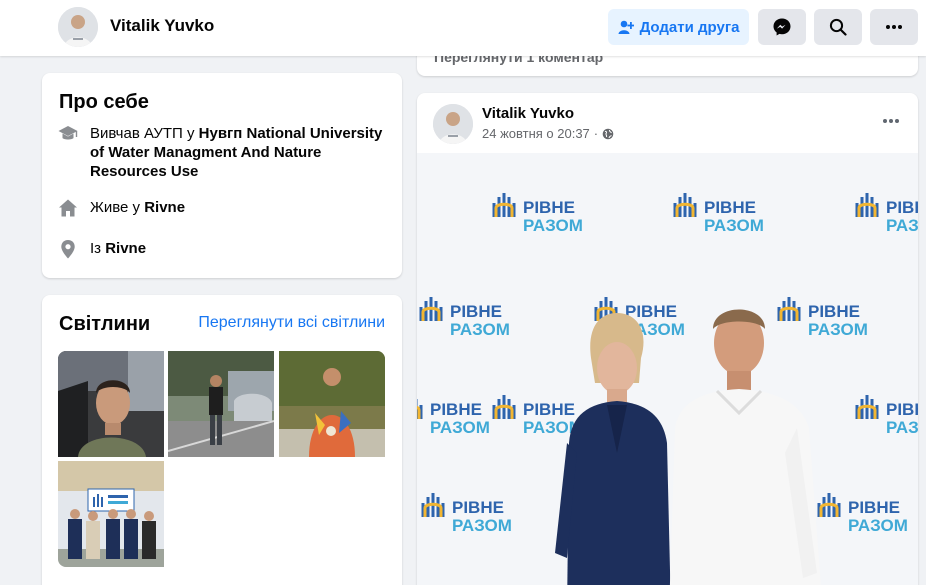  I want to click on messenger-icon, so click(782, 27).